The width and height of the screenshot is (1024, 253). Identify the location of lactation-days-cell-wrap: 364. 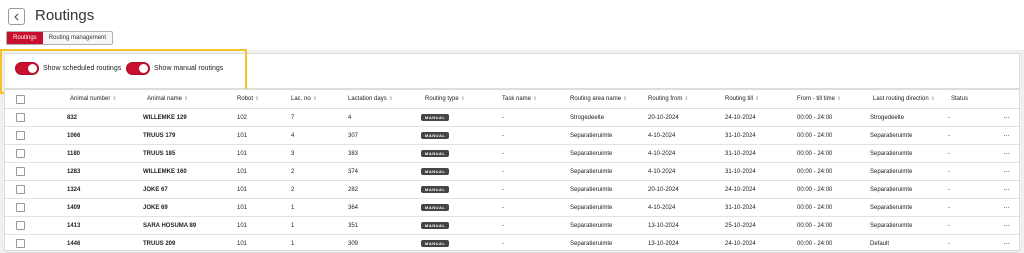
(353, 207).